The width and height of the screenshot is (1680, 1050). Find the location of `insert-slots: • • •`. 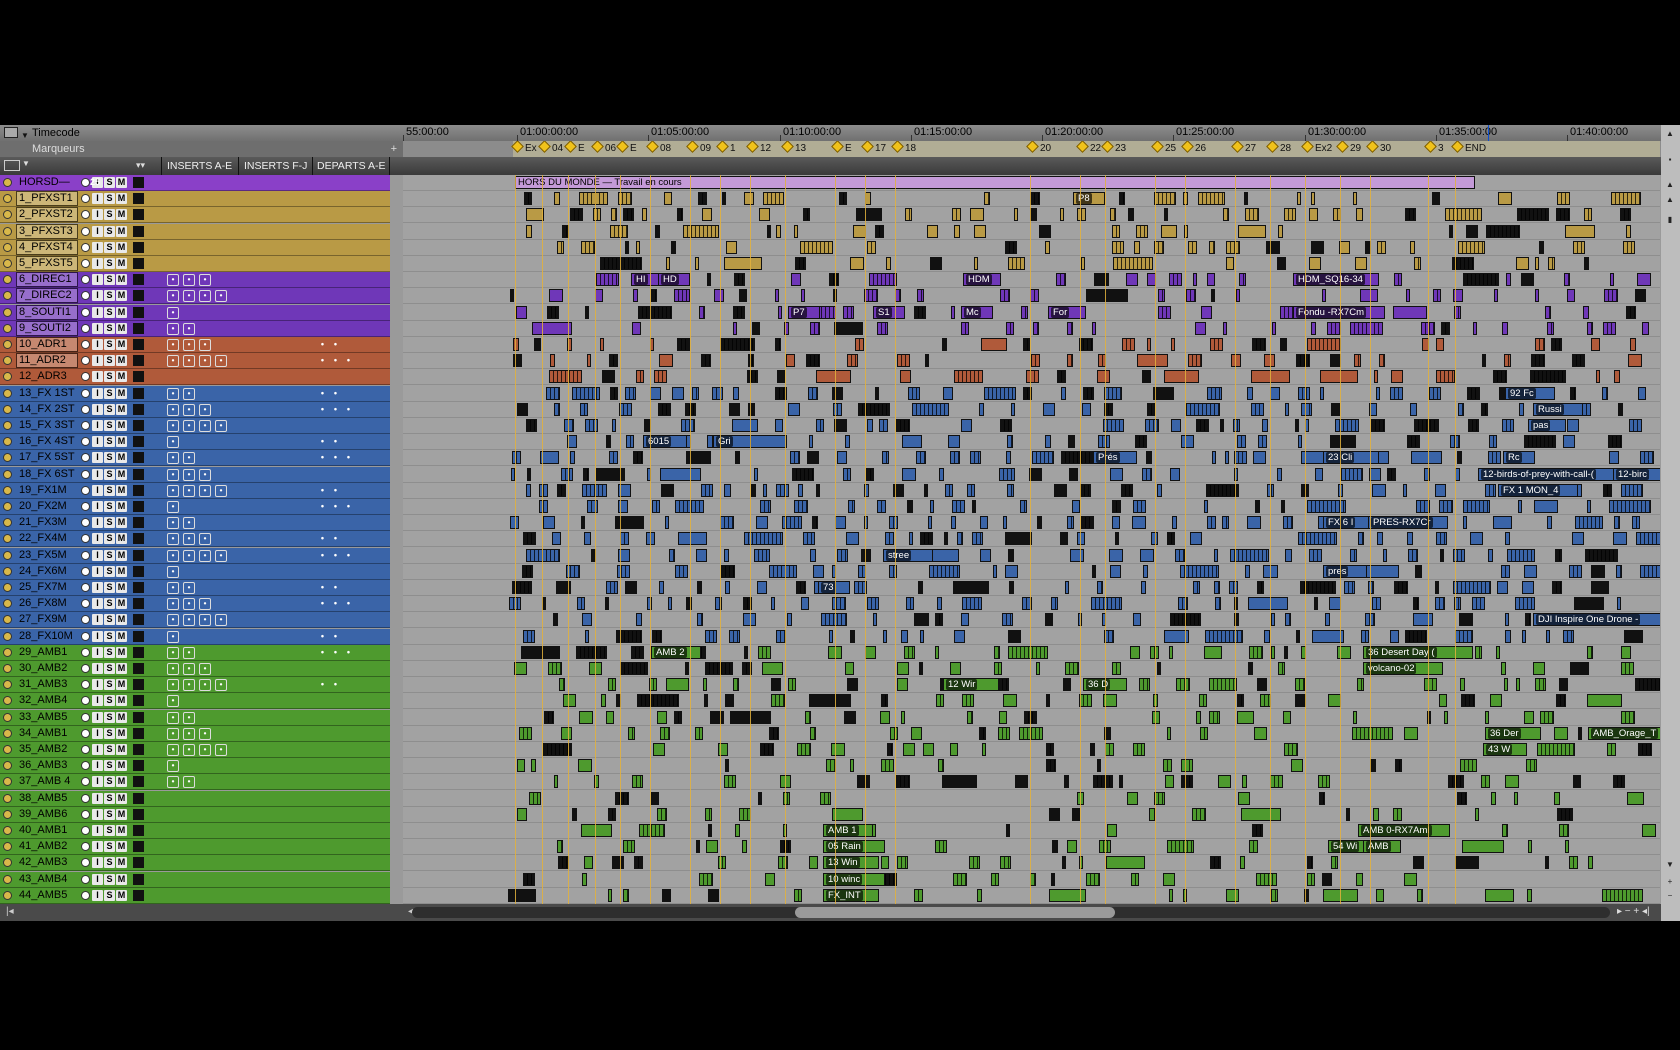

insert-slots: • • • is located at coordinates (191, 280).